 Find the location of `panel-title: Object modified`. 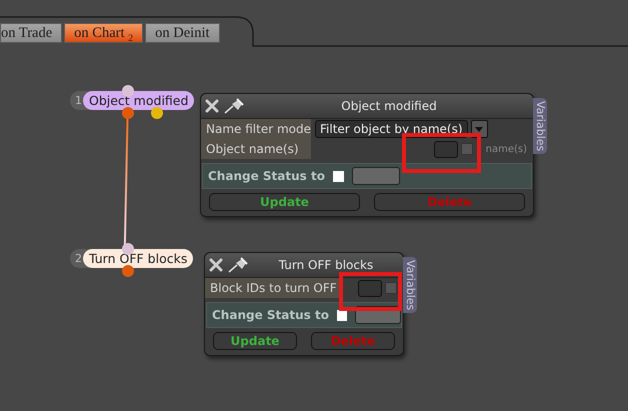

panel-title: Object modified is located at coordinates (389, 106).